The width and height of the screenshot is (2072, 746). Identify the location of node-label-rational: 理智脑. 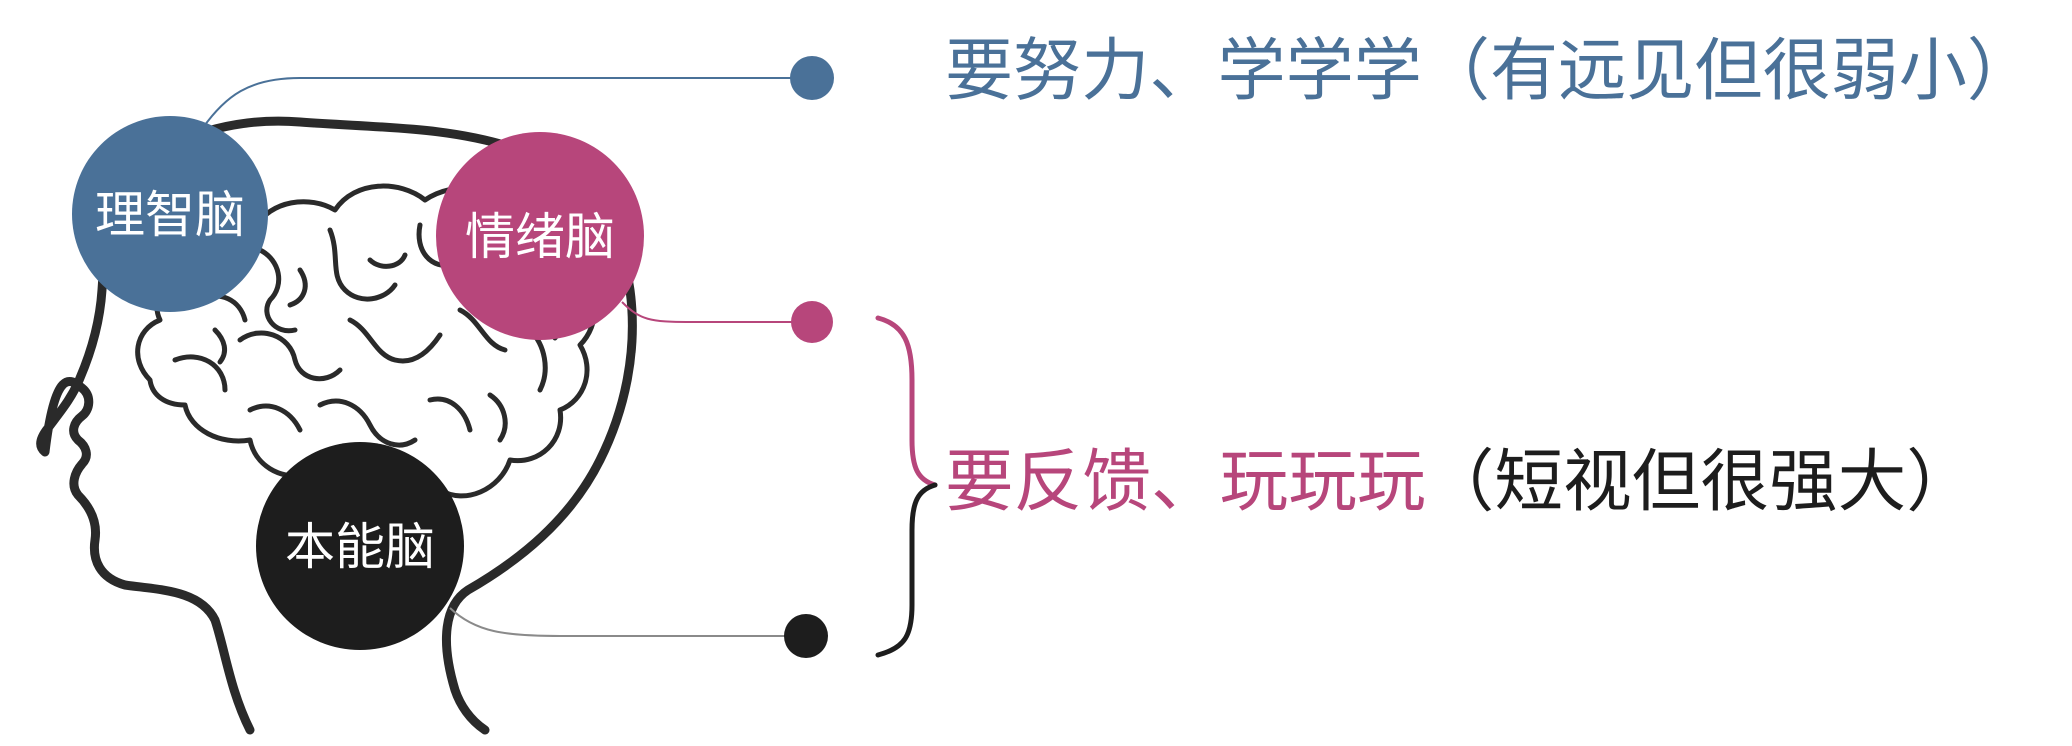
(170, 215).